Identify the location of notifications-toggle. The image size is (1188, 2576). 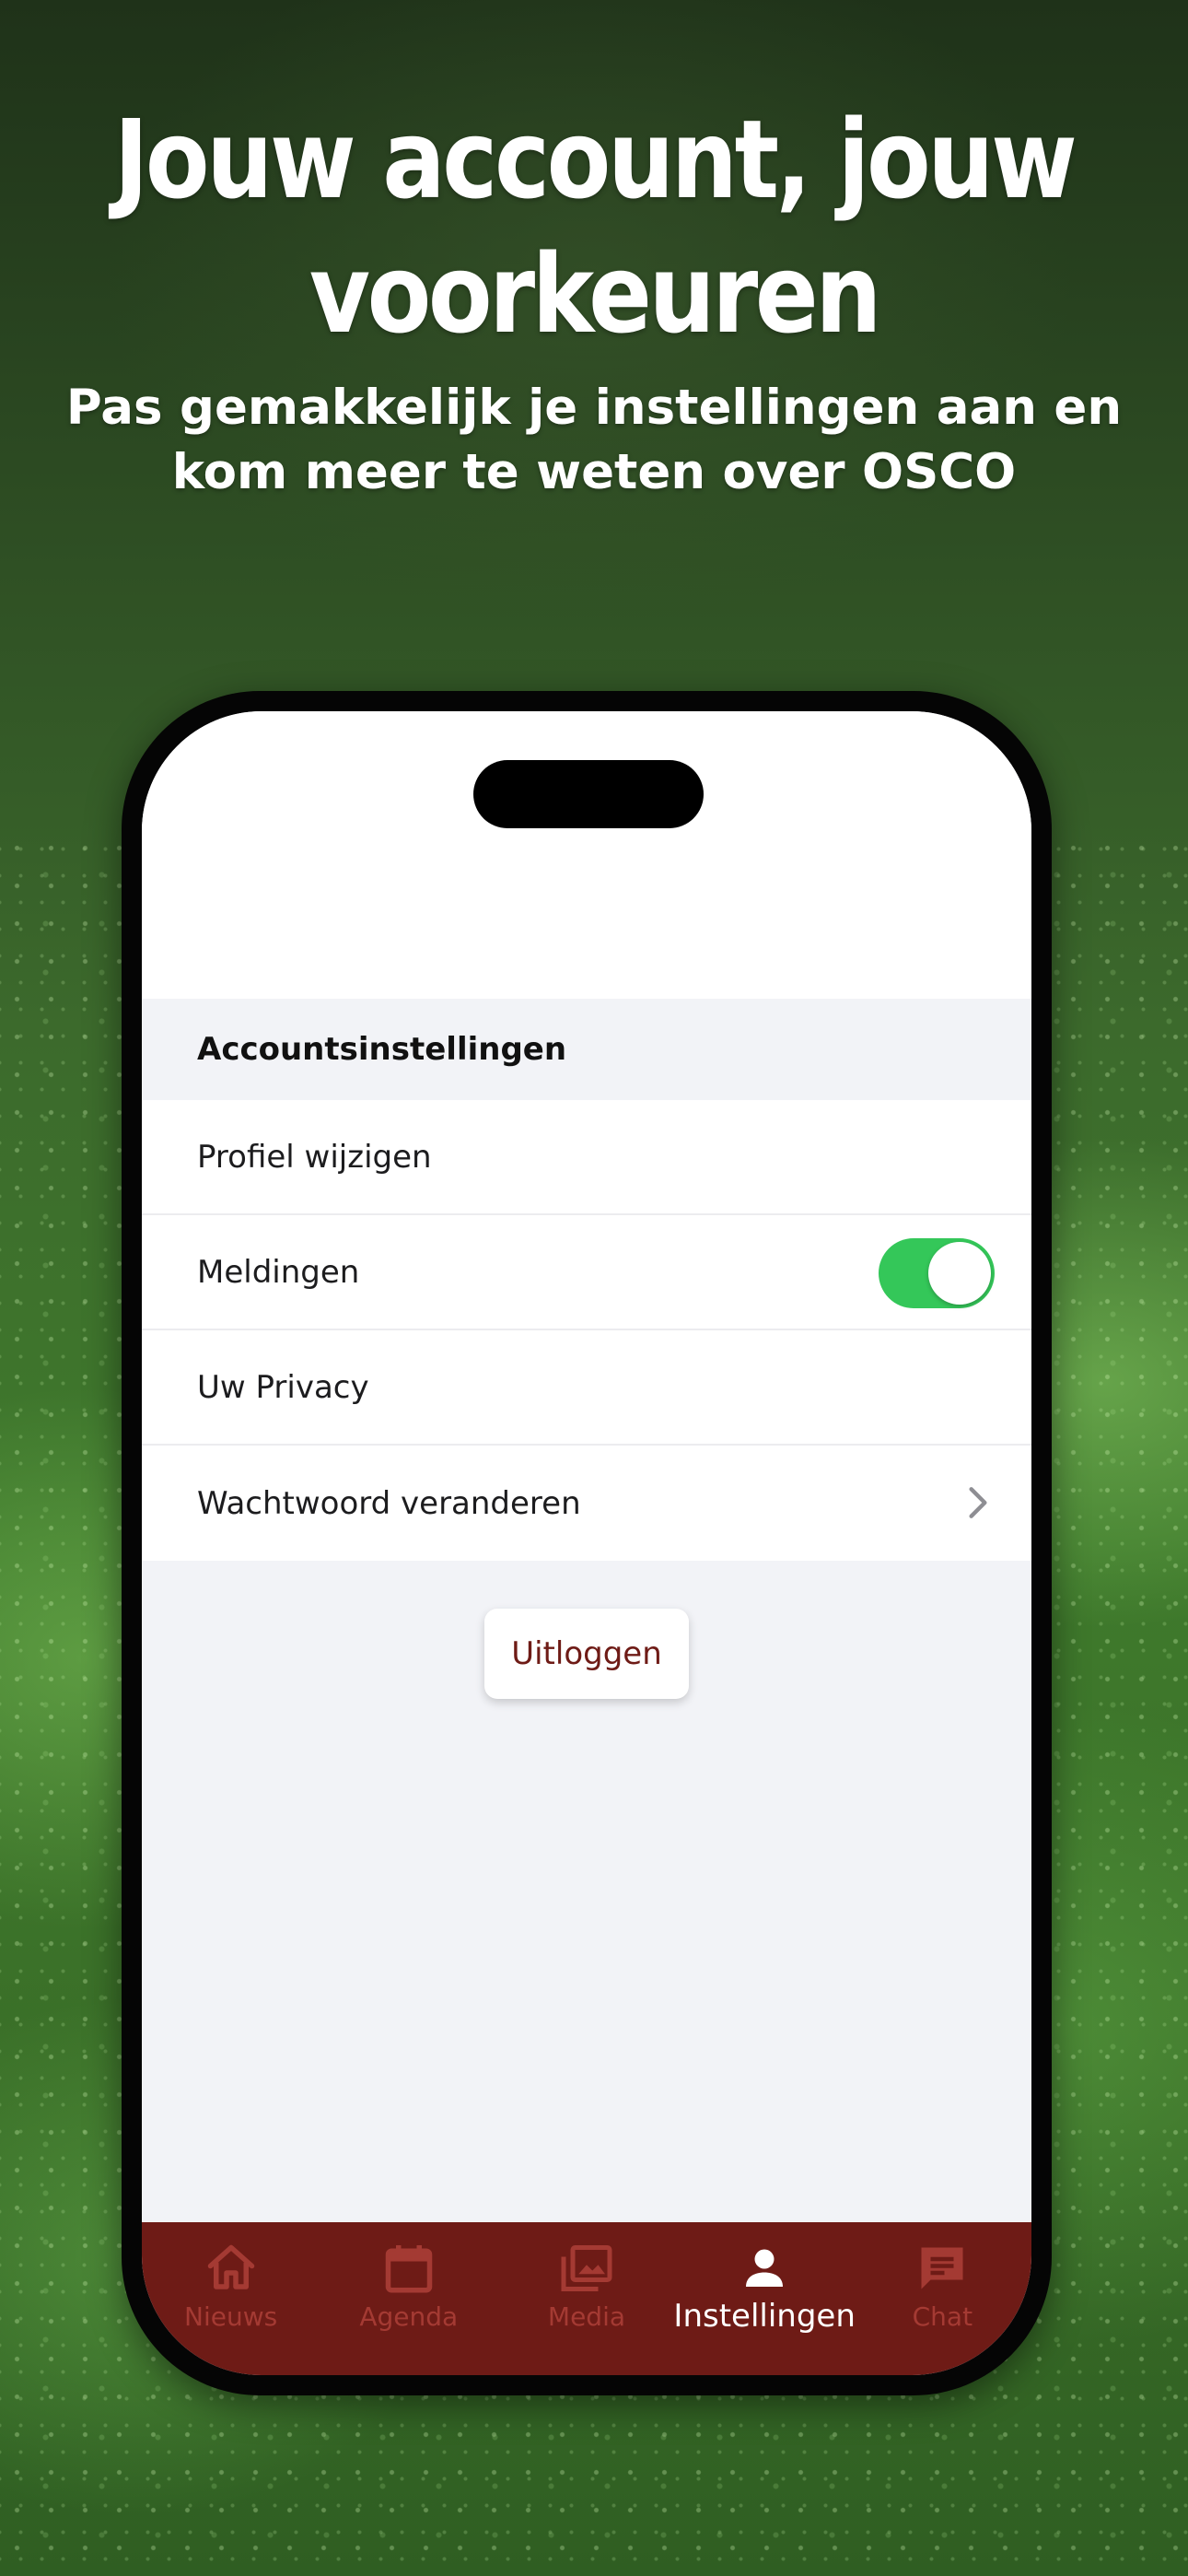
(937, 1273).